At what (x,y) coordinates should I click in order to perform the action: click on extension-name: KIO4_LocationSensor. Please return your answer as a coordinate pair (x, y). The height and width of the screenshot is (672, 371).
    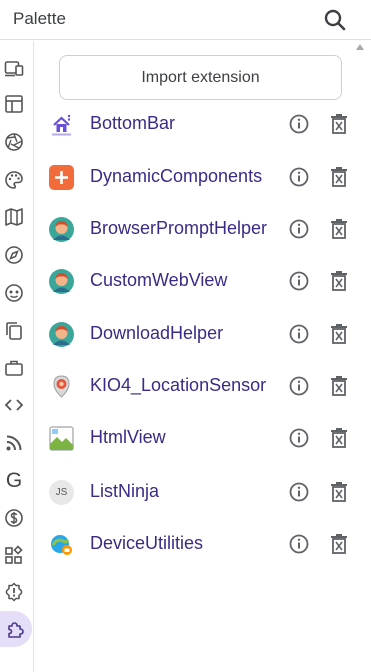
    Looking at the image, I should click on (178, 385).